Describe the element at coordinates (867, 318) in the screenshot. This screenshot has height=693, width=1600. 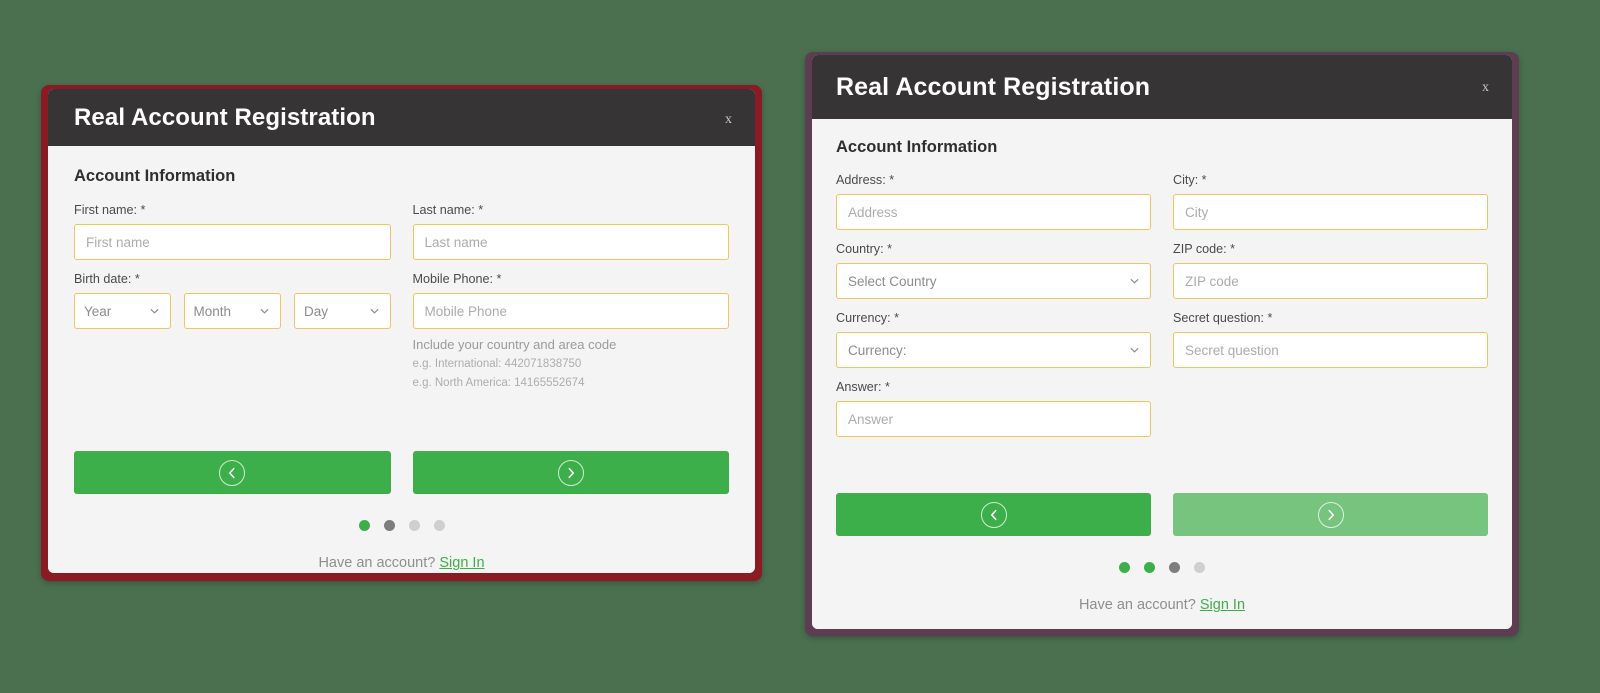
I see `currency-label: Currency: *` at that location.